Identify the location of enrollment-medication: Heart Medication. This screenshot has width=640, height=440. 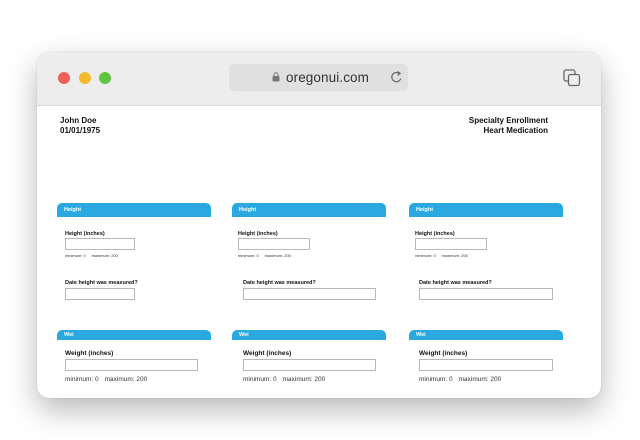
(515, 130).